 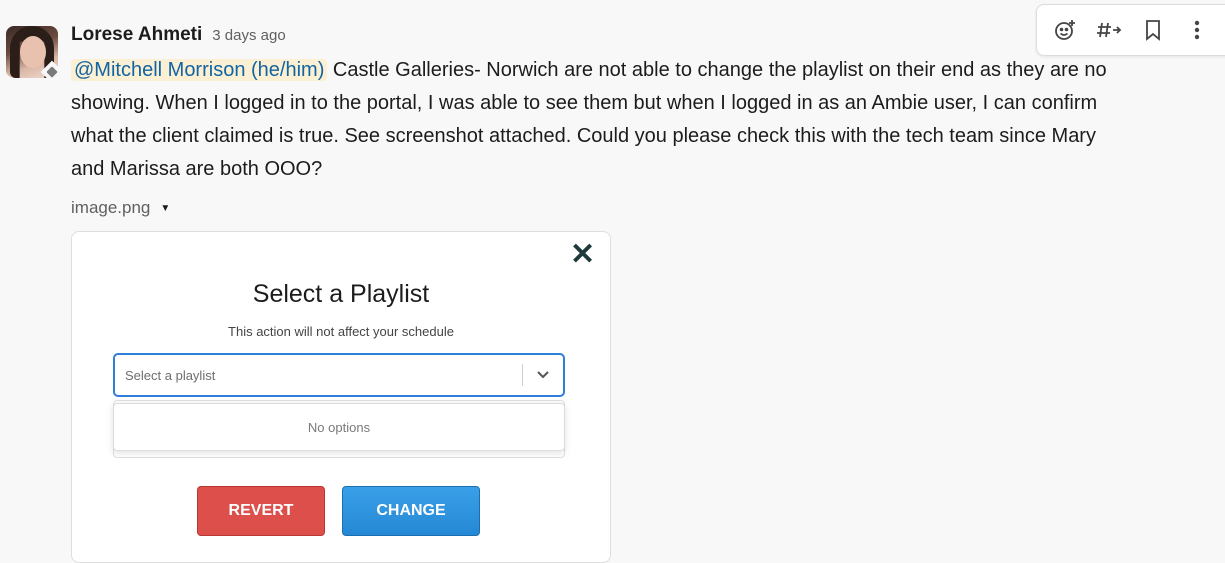 What do you see at coordinates (411, 511) in the screenshot?
I see `change-button: CHANGE` at bounding box center [411, 511].